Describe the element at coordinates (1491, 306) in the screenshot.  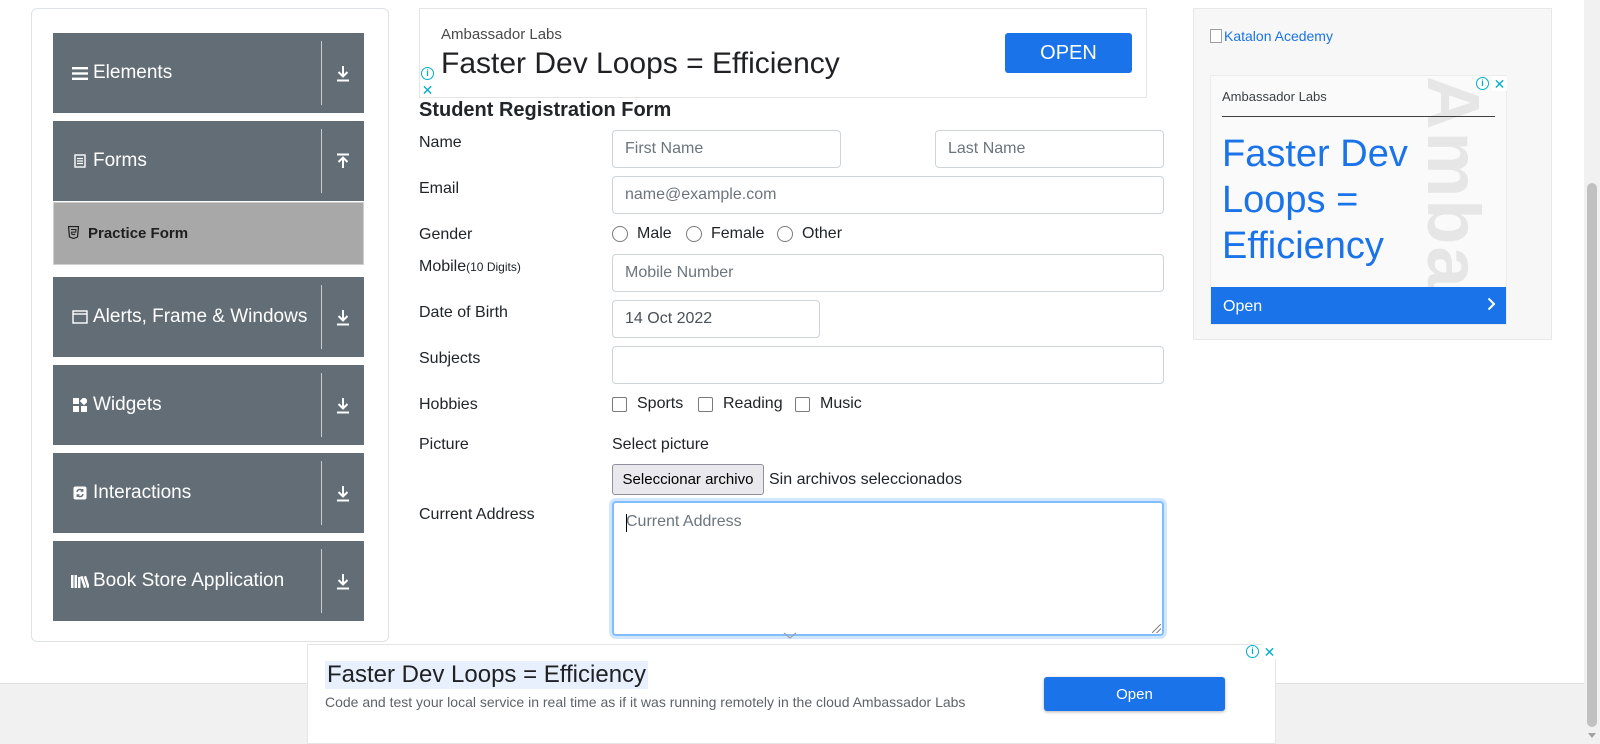
I see `chevron-right-icon` at that location.